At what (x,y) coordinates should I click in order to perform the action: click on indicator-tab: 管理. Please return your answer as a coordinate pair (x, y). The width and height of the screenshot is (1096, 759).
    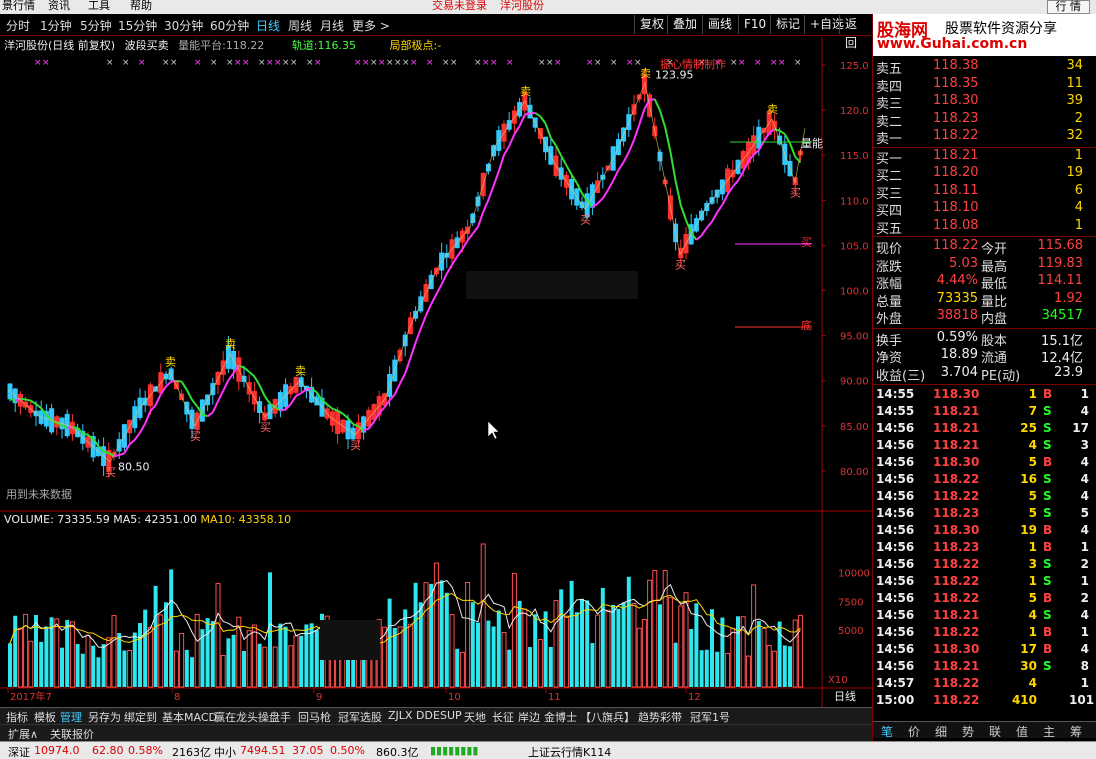
    Looking at the image, I should click on (71, 717).